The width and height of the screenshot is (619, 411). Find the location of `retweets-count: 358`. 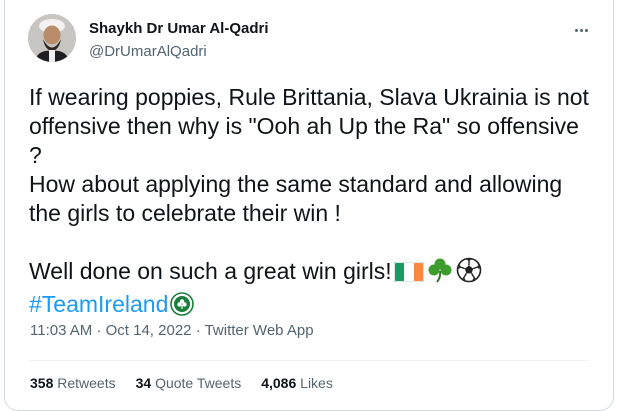

retweets-count: 358 is located at coordinates (42, 383).